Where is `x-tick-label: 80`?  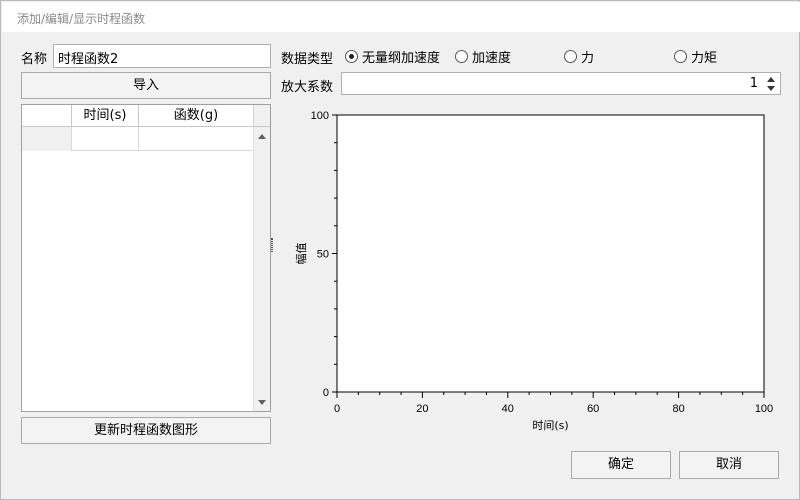
x-tick-label: 80 is located at coordinates (678, 409).